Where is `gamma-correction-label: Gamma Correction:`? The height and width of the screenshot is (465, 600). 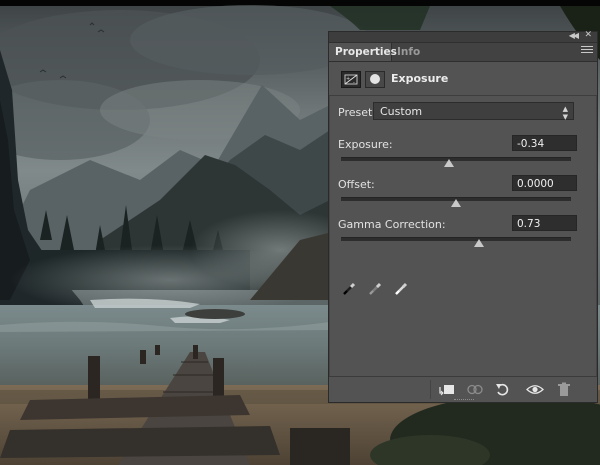 gamma-correction-label: Gamma Correction: is located at coordinates (392, 224).